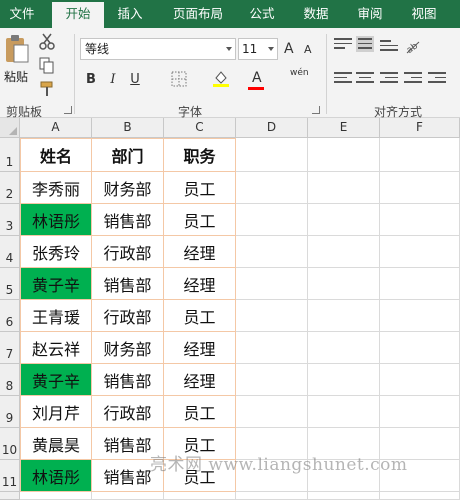 This screenshot has width=460, height=500. Describe the element at coordinates (158, 49) in the screenshot. I see `font-name-select: 等线` at that location.